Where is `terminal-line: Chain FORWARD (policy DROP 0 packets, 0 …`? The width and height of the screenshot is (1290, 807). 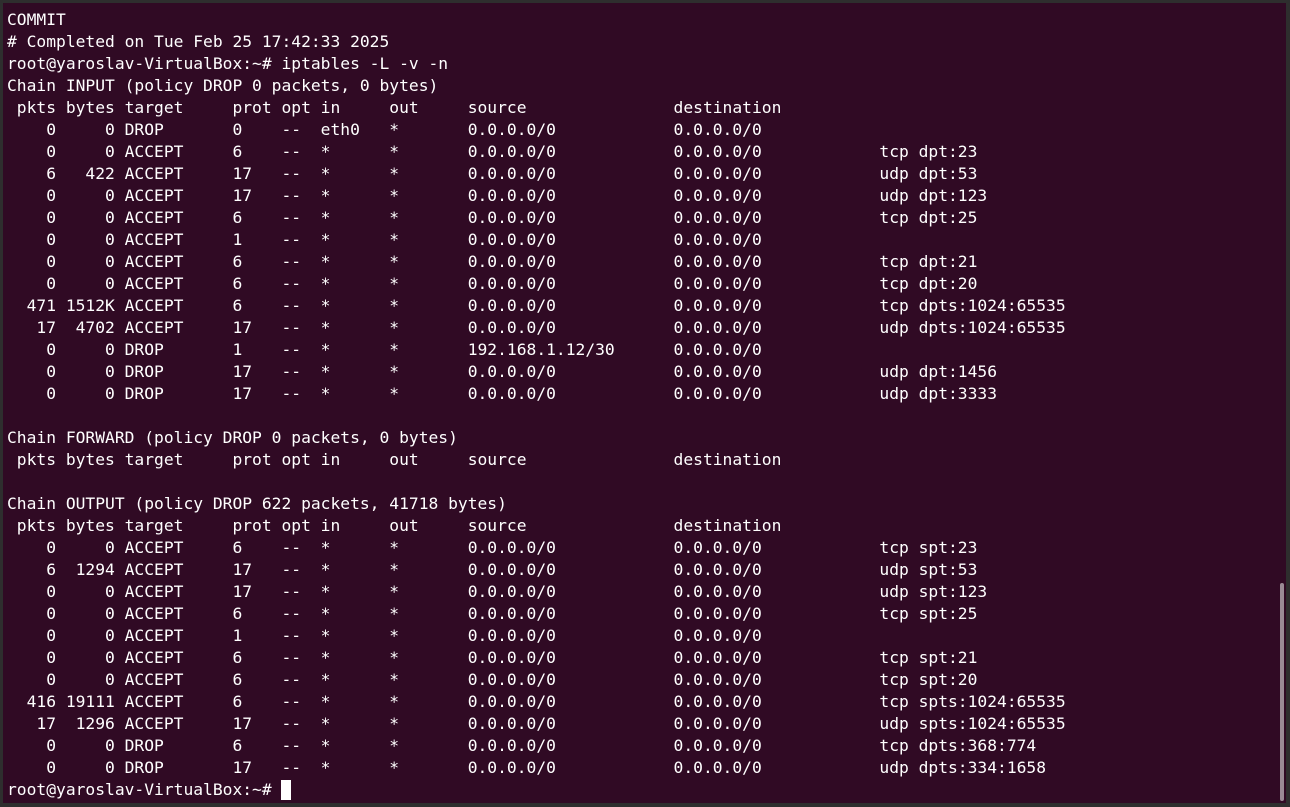
terminal-line: Chain FORWARD (policy DROP 0 packets, 0 … is located at coordinates (232, 437).